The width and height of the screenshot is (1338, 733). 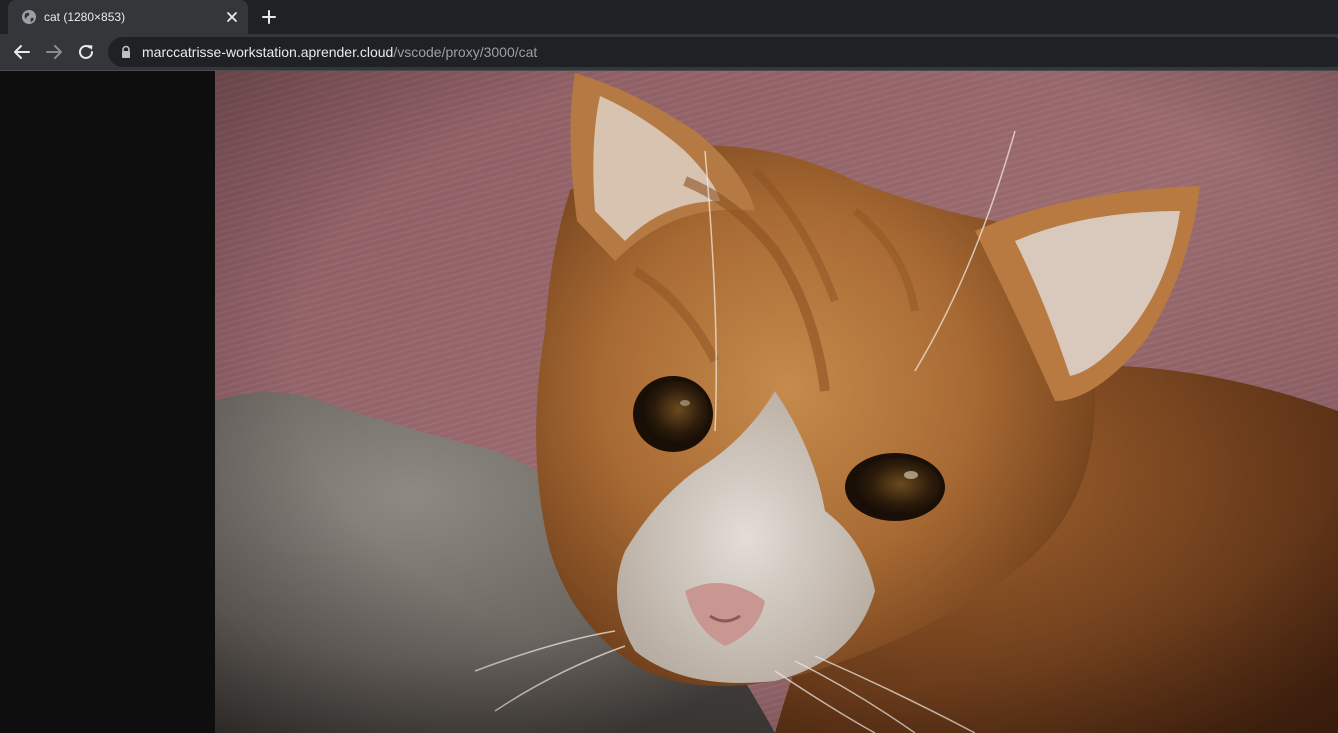 I want to click on tab-cat: cat (1280×853), so click(x=128, y=17).